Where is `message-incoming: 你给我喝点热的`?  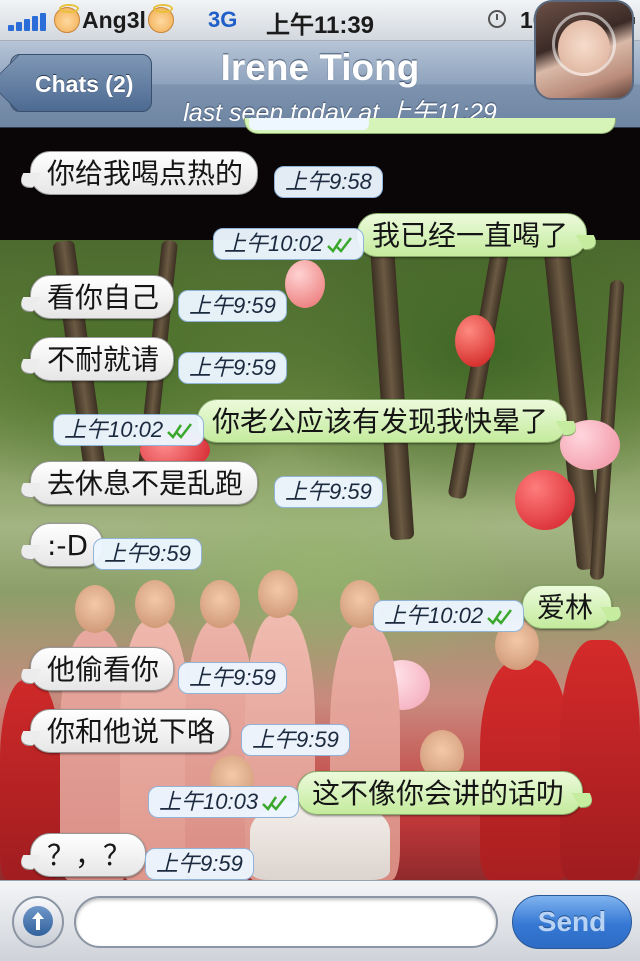 message-incoming: 你给我喝点热的 is located at coordinates (144, 173).